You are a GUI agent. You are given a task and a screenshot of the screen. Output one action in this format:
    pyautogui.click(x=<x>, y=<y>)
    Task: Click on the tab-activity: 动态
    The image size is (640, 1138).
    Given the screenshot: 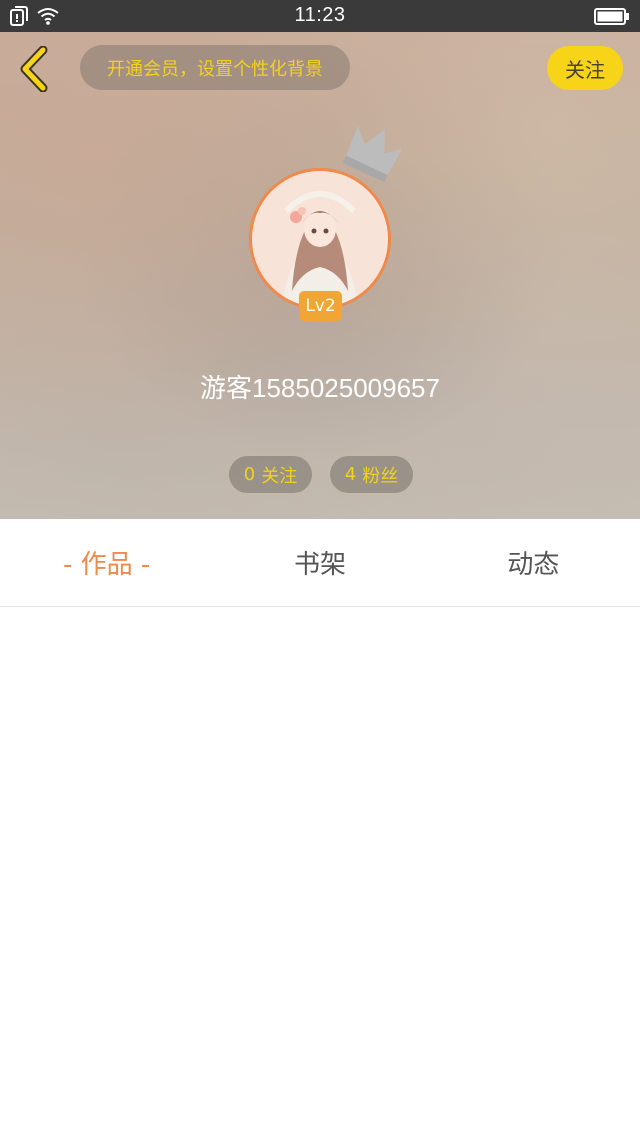 What is the action you would take?
    pyautogui.click(x=533, y=562)
    